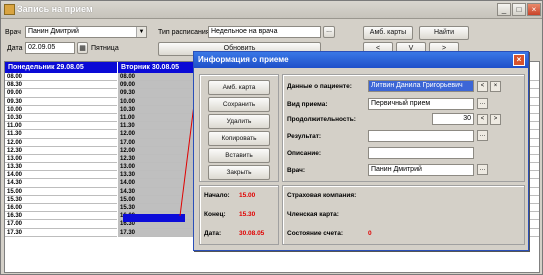  What do you see at coordinates (239, 121) in the screenshot?
I see `delete-button: Удалить` at bounding box center [239, 121].